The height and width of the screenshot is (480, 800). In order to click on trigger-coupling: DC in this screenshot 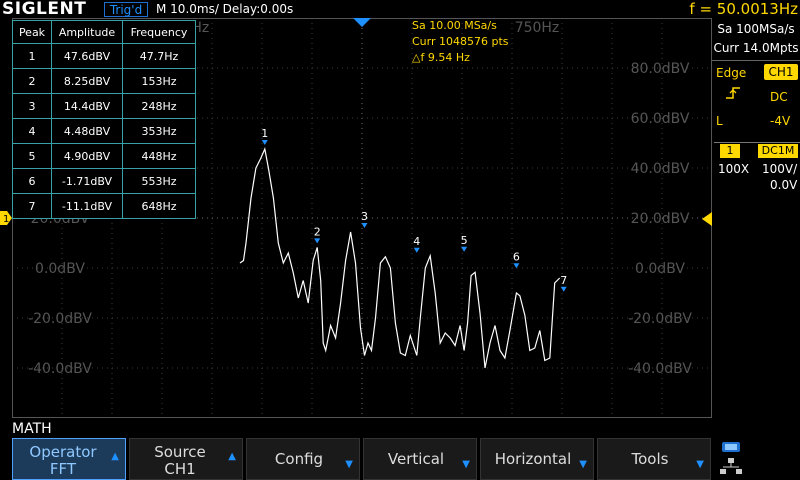, I will do `click(779, 97)`.